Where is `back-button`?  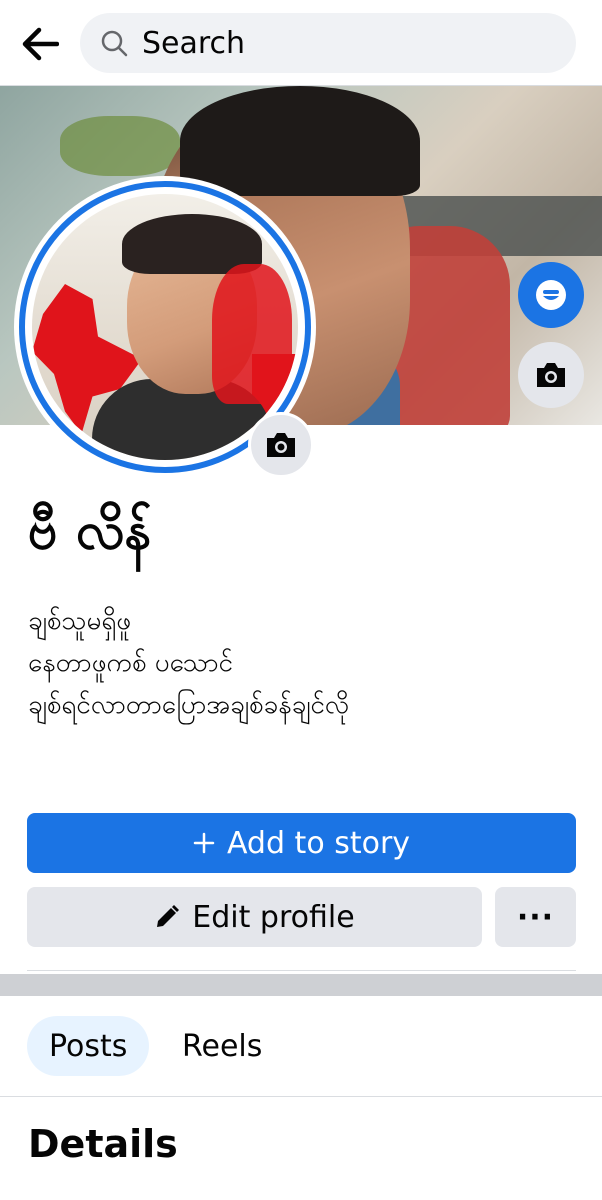 back-button is located at coordinates (40, 44).